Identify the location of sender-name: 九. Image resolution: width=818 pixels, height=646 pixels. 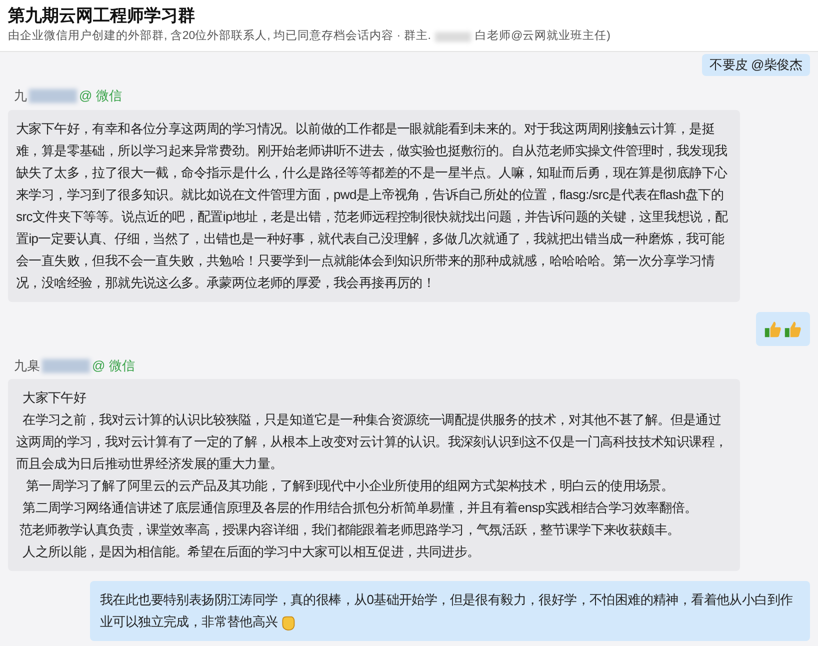
(20, 96).